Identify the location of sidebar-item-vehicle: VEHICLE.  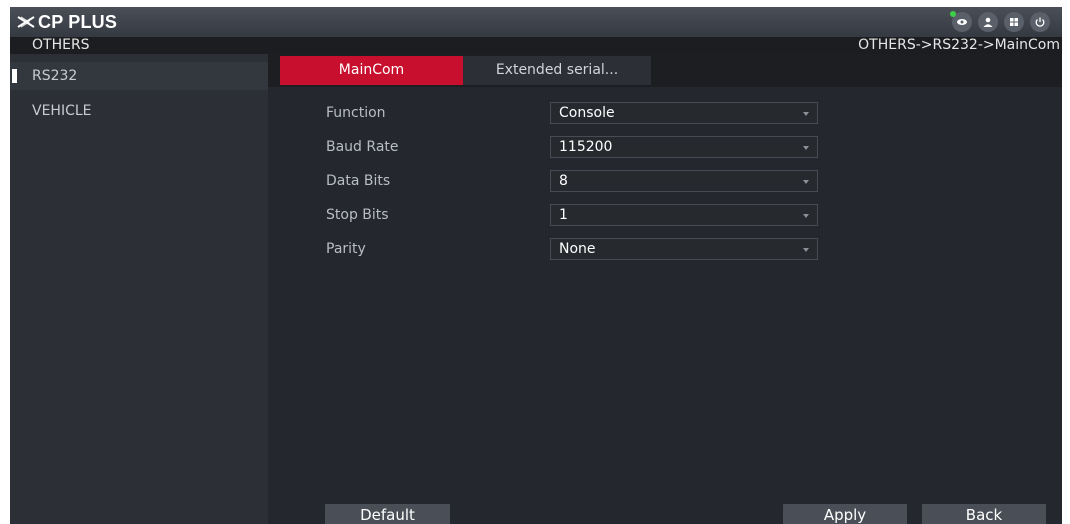
(139, 111).